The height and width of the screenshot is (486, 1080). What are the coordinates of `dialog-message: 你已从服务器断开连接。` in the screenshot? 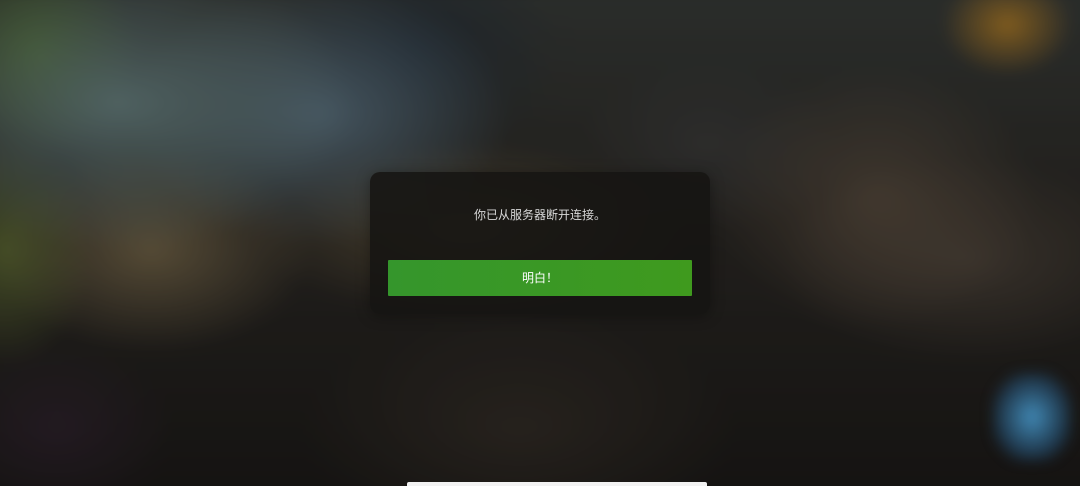 It's located at (539, 215).